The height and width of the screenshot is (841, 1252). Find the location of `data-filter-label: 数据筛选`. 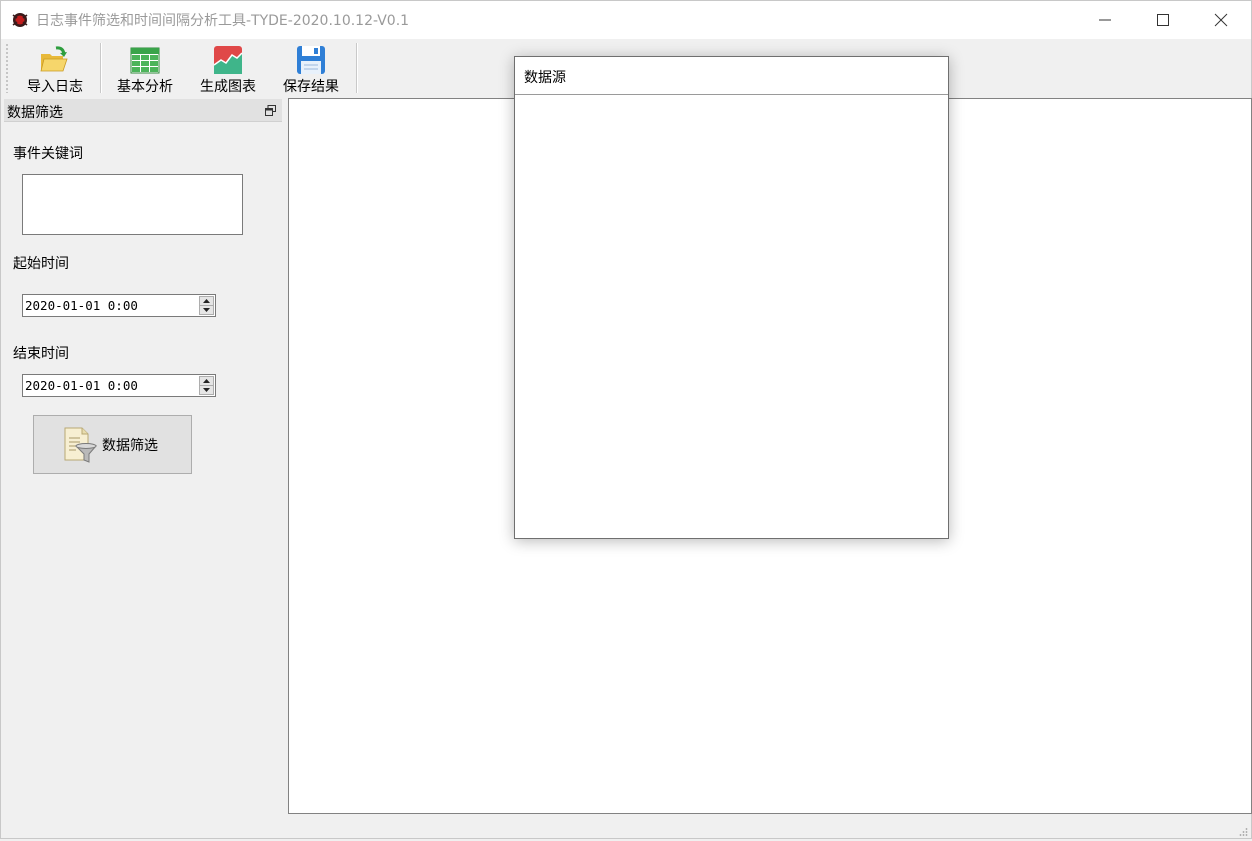

data-filter-label: 数据筛选 is located at coordinates (130, 446).